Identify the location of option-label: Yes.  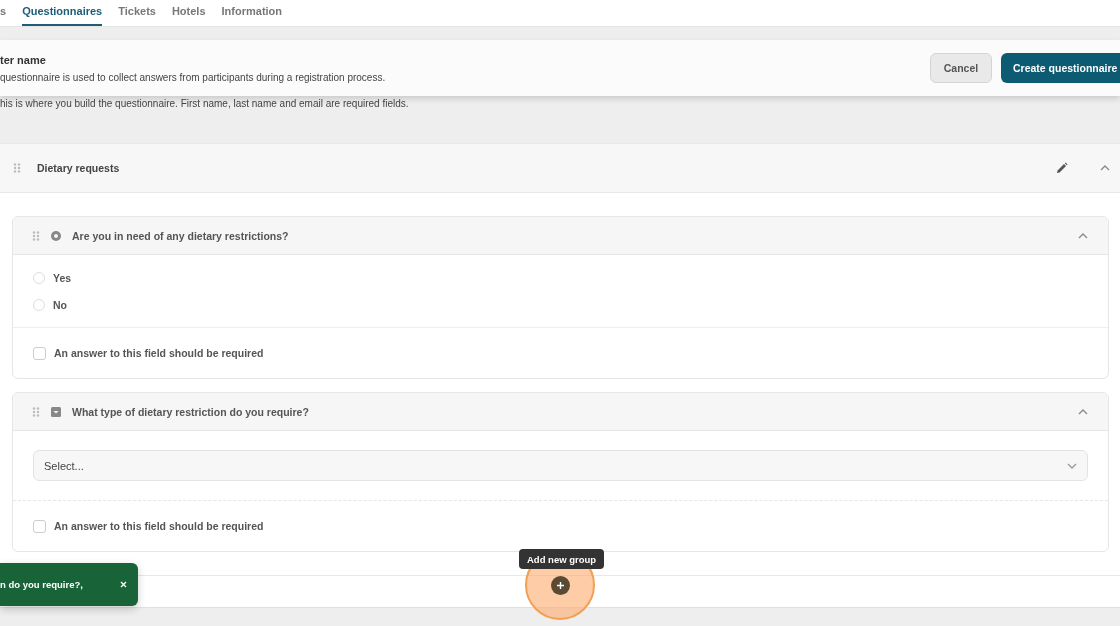
(62, 278).